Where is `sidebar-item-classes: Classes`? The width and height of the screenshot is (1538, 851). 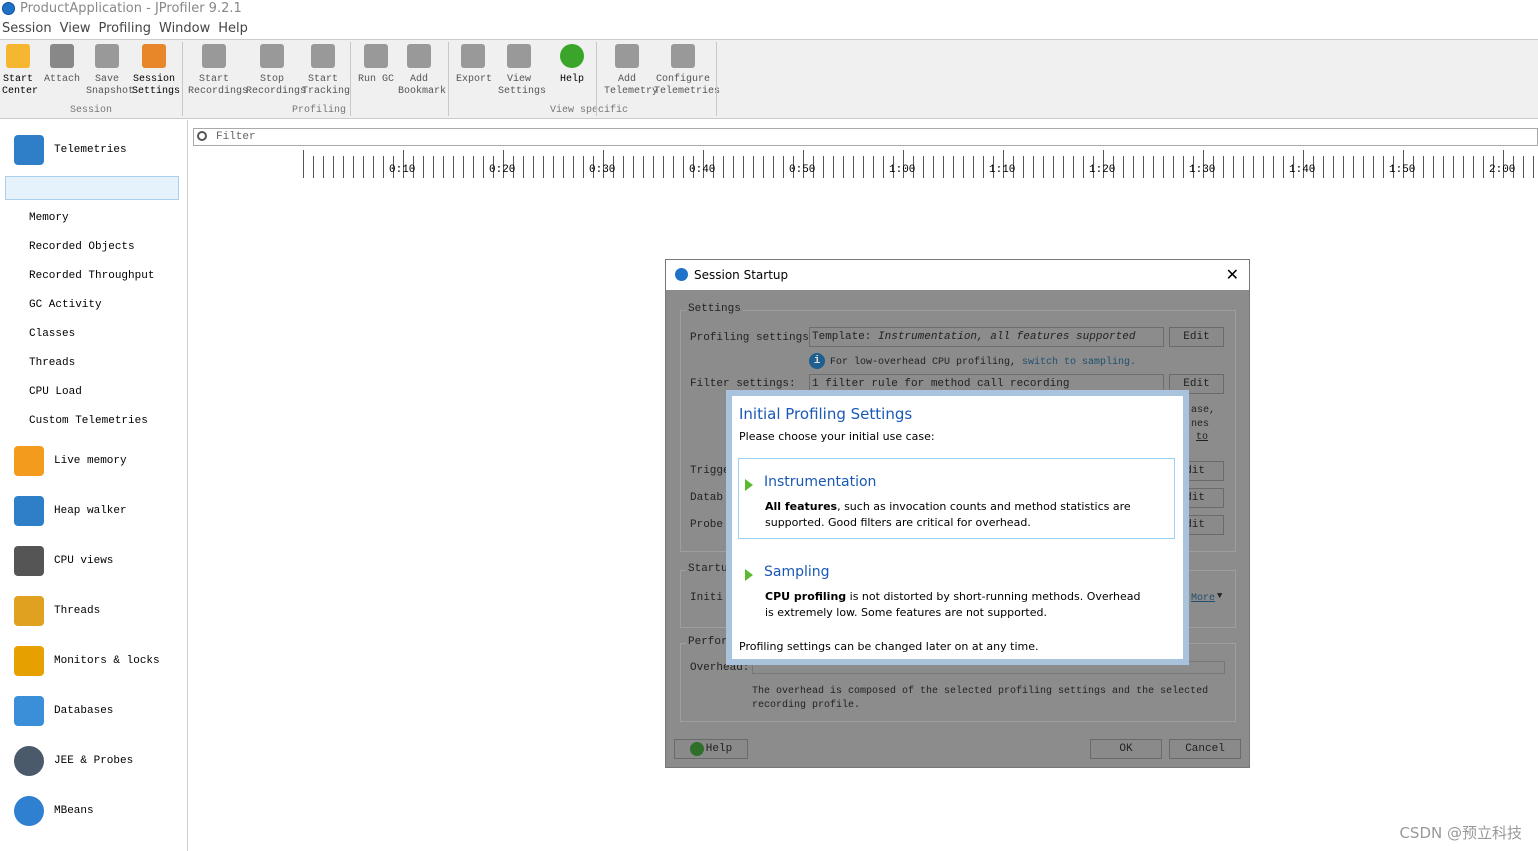
sidebar-item-classes: Classes is located at coordinates (52, 334).